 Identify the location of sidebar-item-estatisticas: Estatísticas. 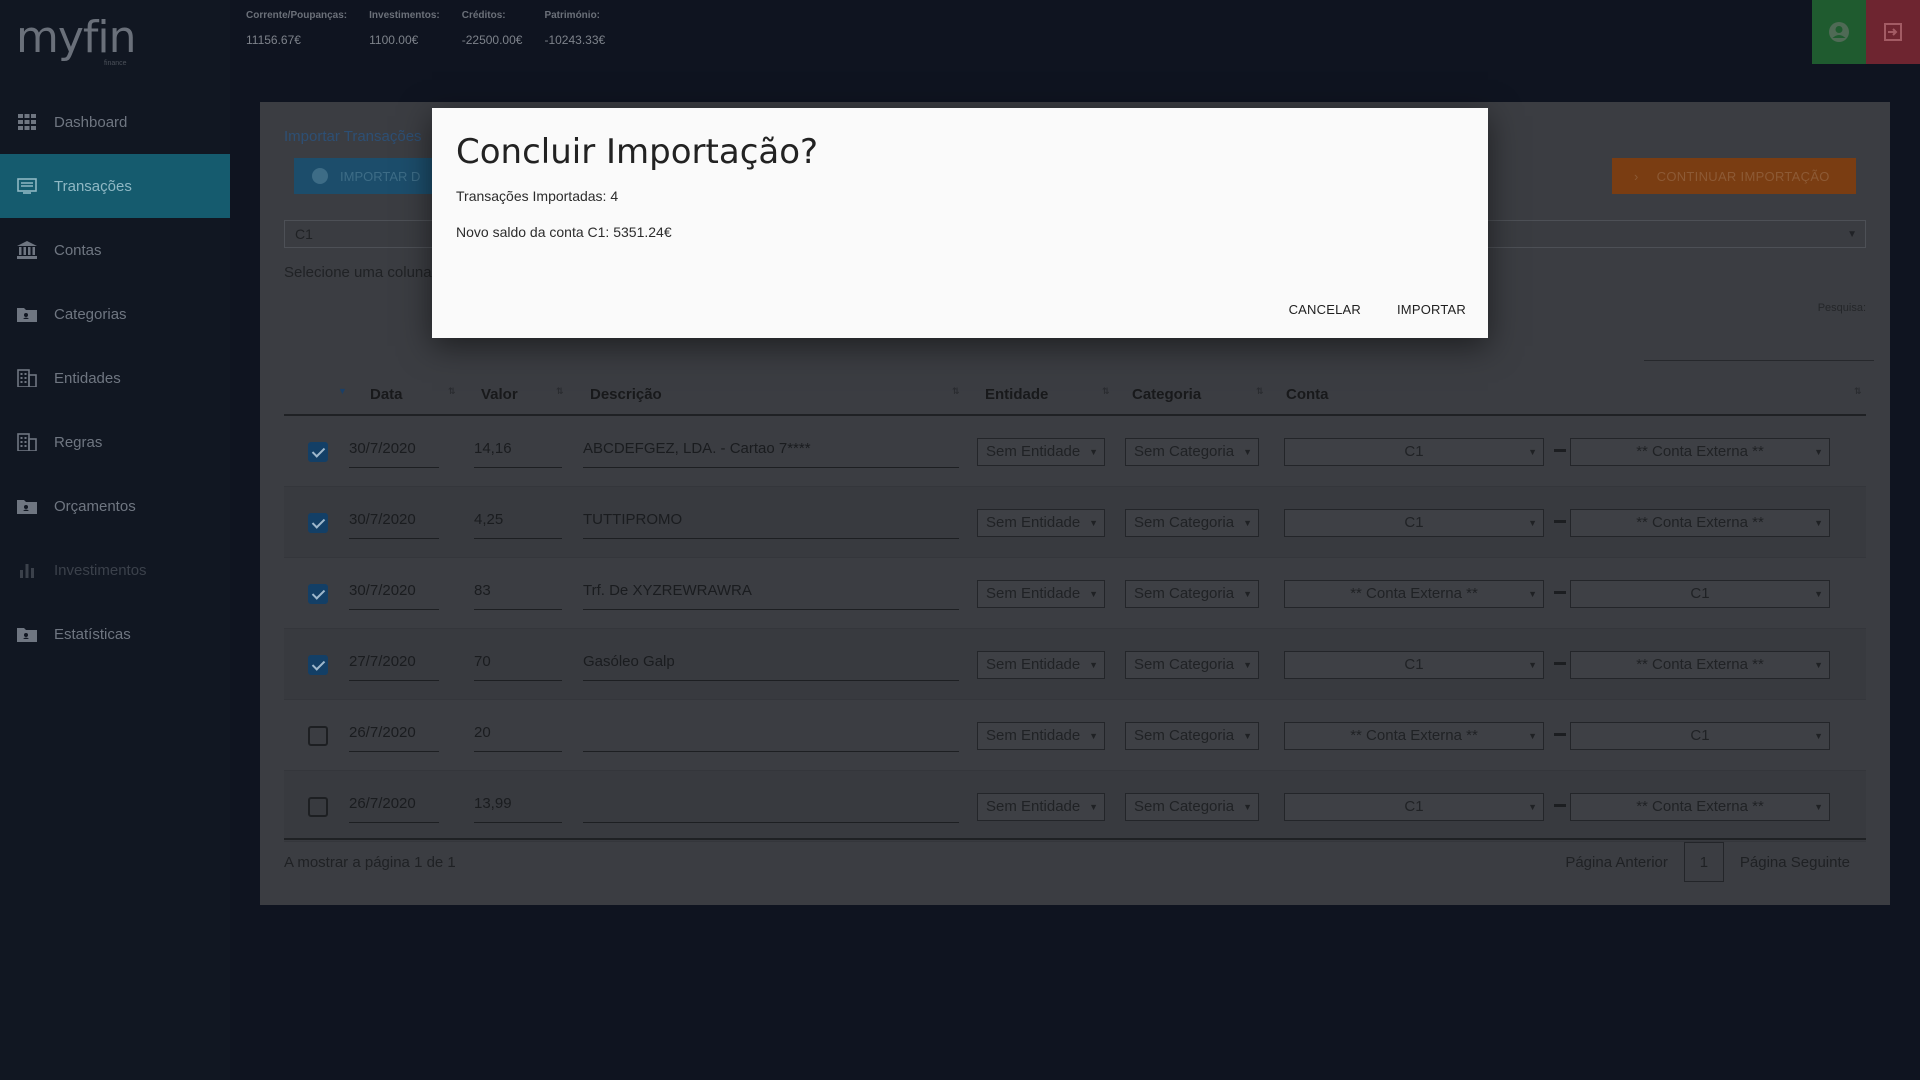
(115, 634).